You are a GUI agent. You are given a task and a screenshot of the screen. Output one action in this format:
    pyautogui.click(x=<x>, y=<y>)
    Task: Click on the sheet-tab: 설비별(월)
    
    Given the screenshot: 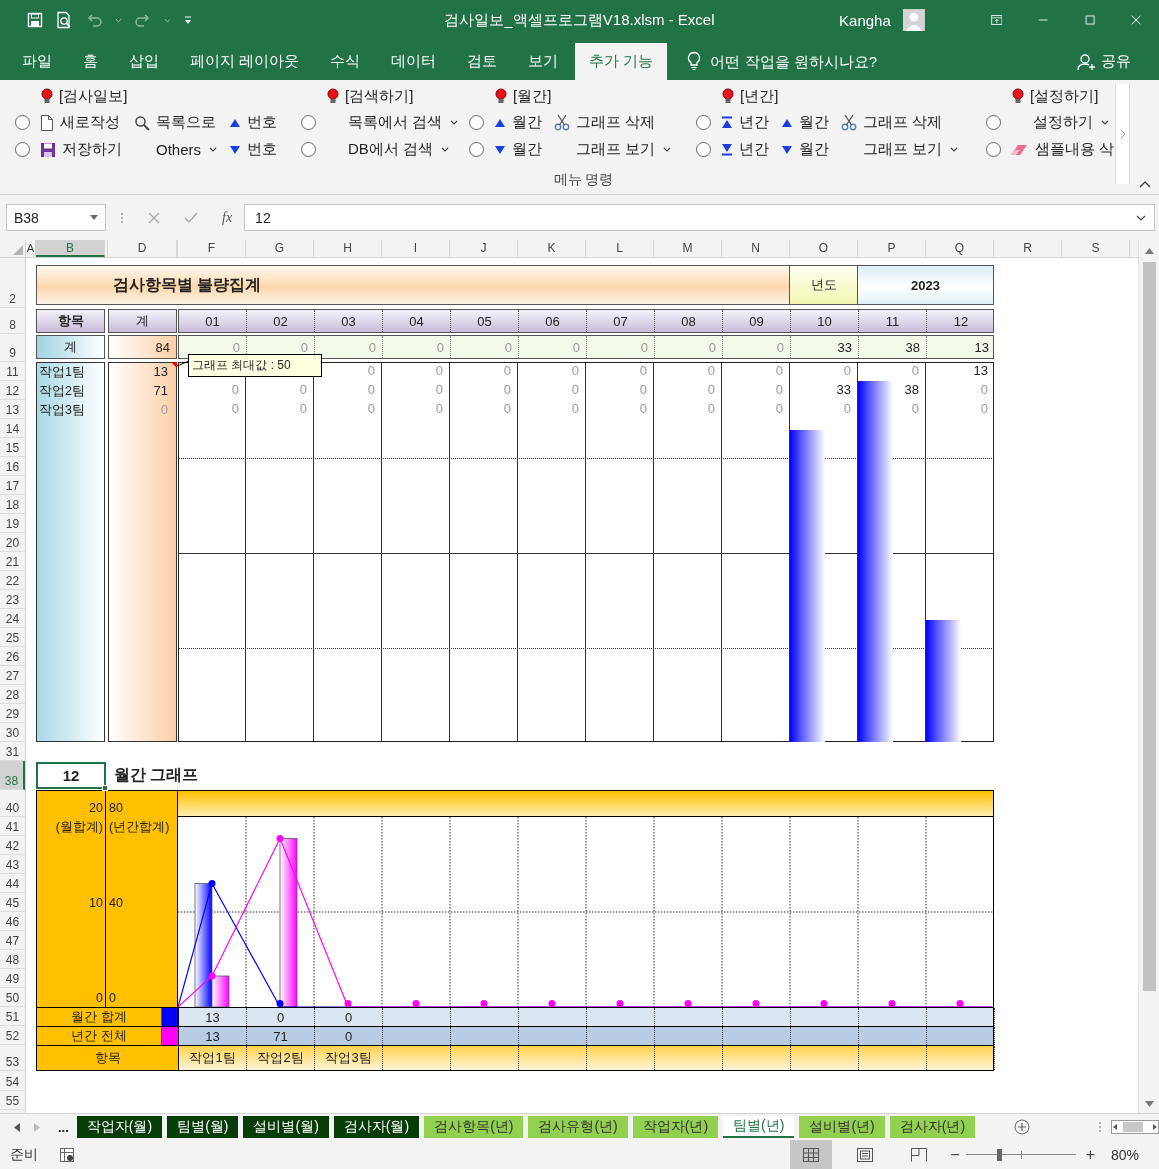 What is the action you would take?
    pyautogui.click(x=286, y=1127)
    